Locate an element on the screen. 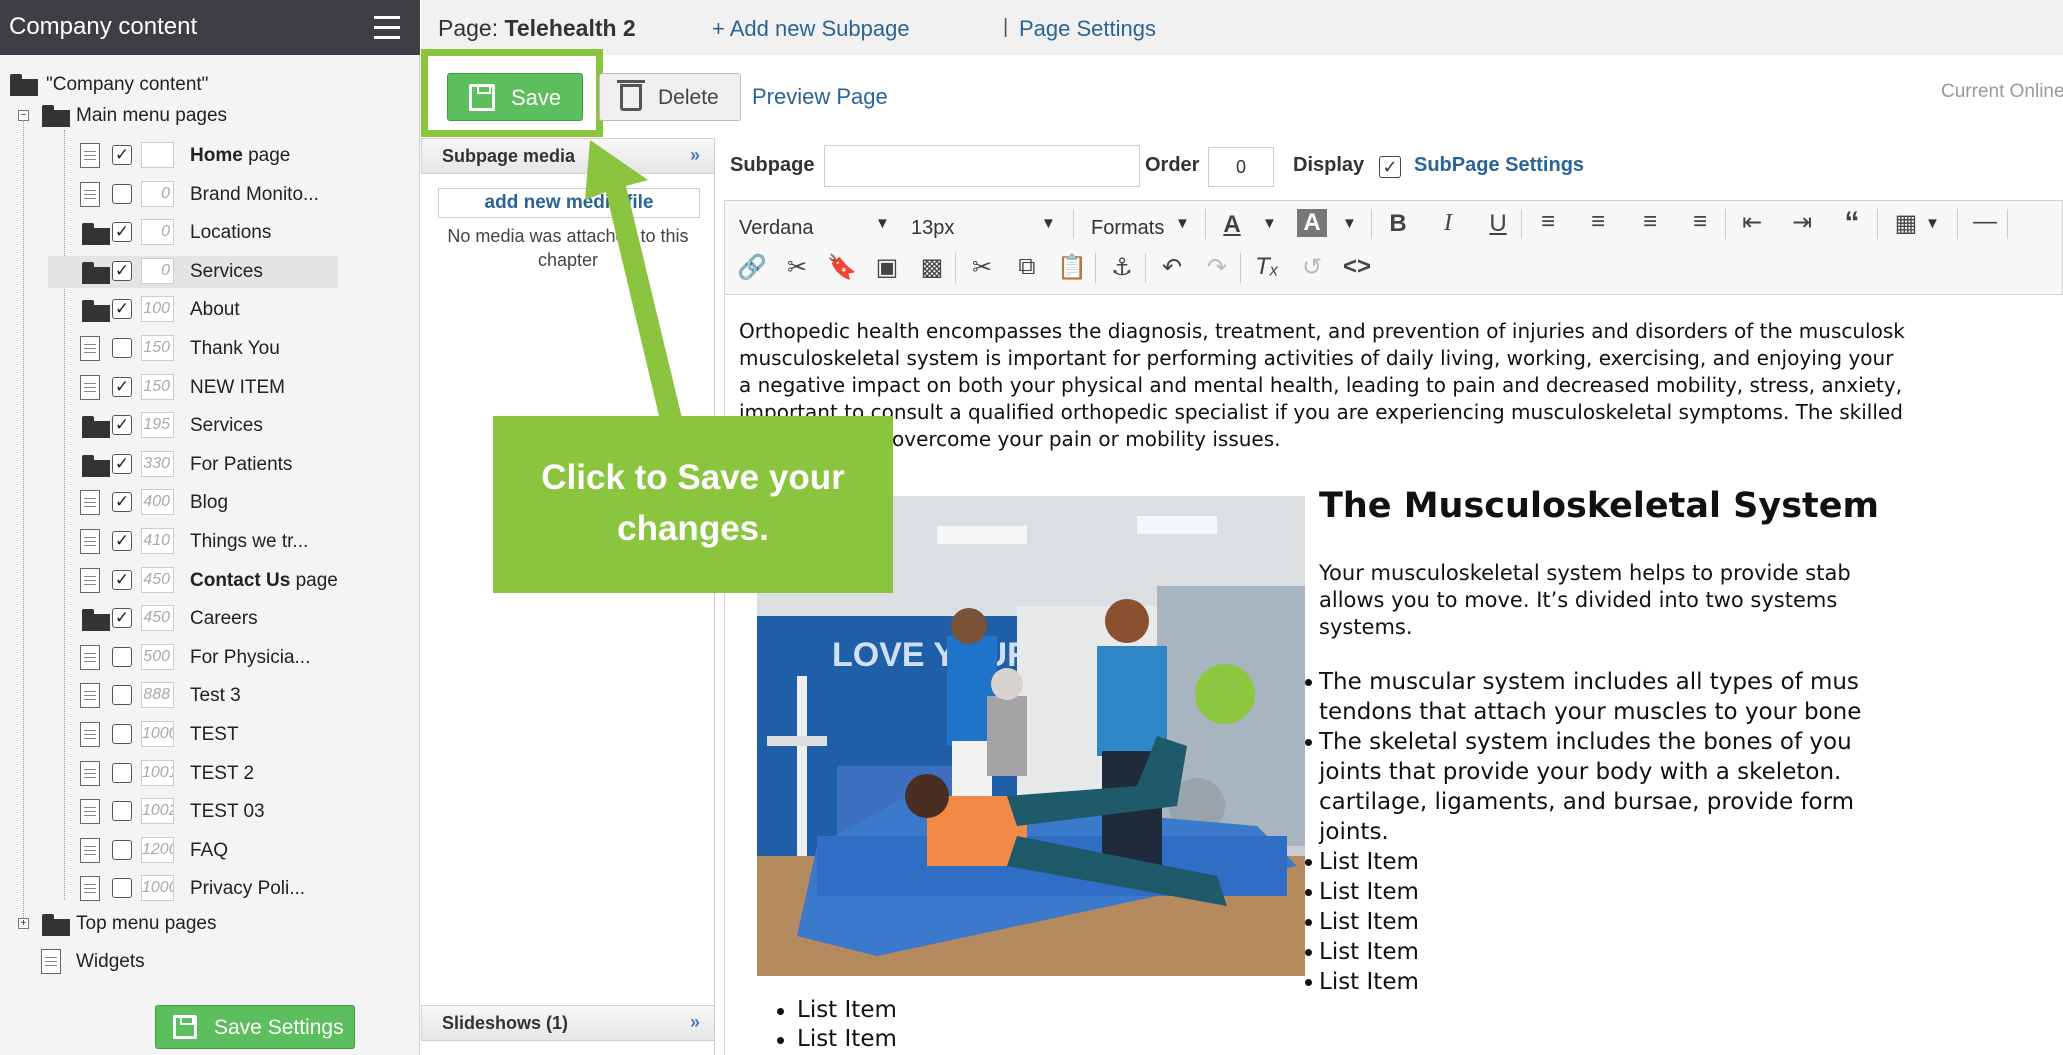 The width and height of the screenshot is (2063, 1055). tree-item: ✓ 330 For Patients is located at coordinates (193, 465).